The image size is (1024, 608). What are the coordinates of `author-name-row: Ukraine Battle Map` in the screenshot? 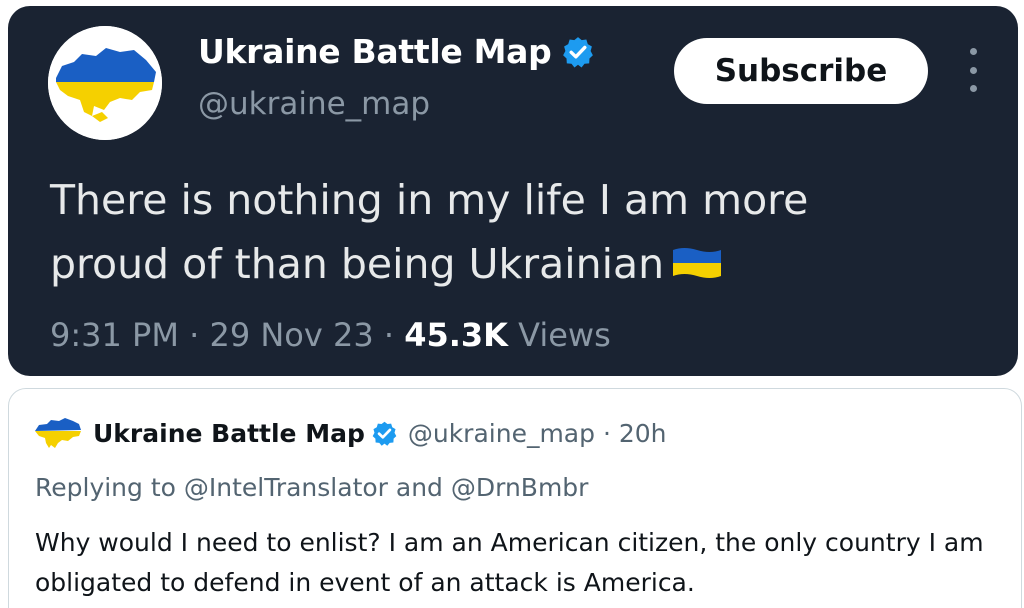 It's located at (396, 51).